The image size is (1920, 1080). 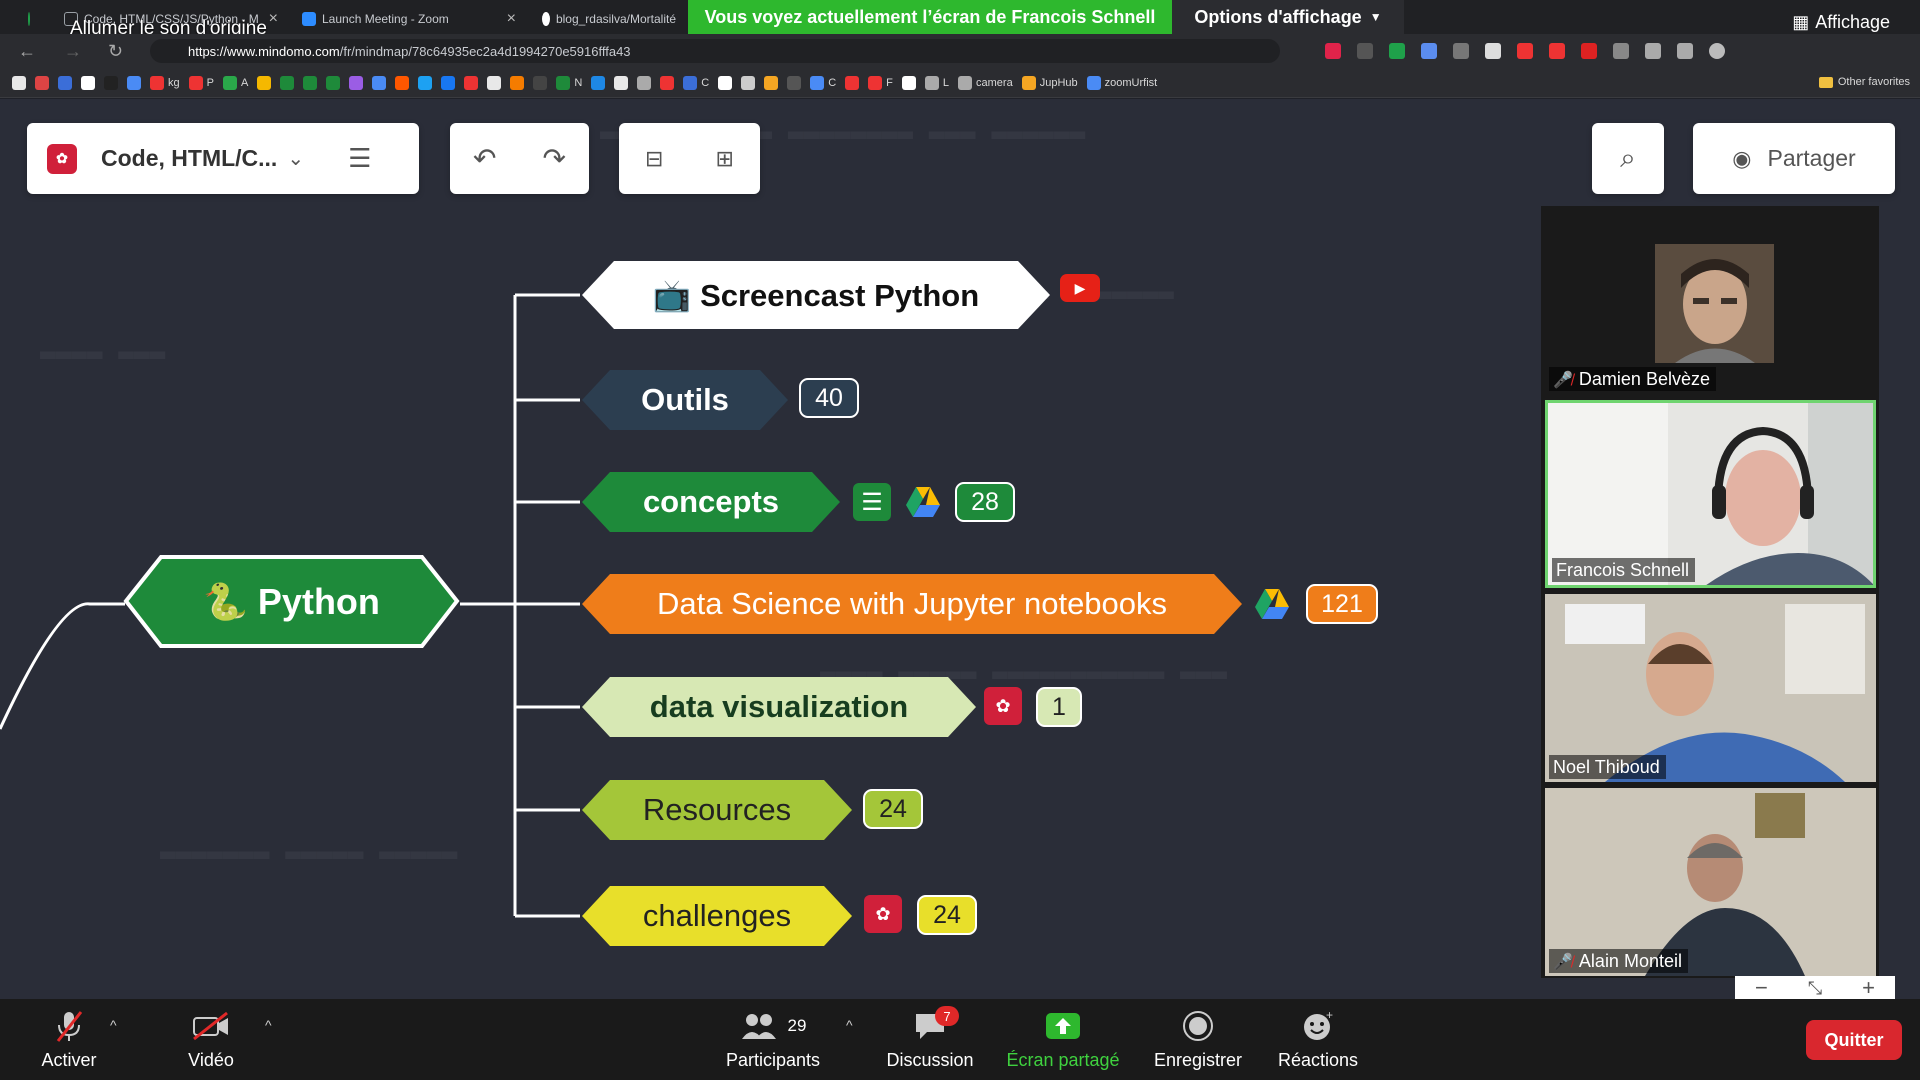 I want to click on undo-icon: ↶, so click(x=484, y=158).